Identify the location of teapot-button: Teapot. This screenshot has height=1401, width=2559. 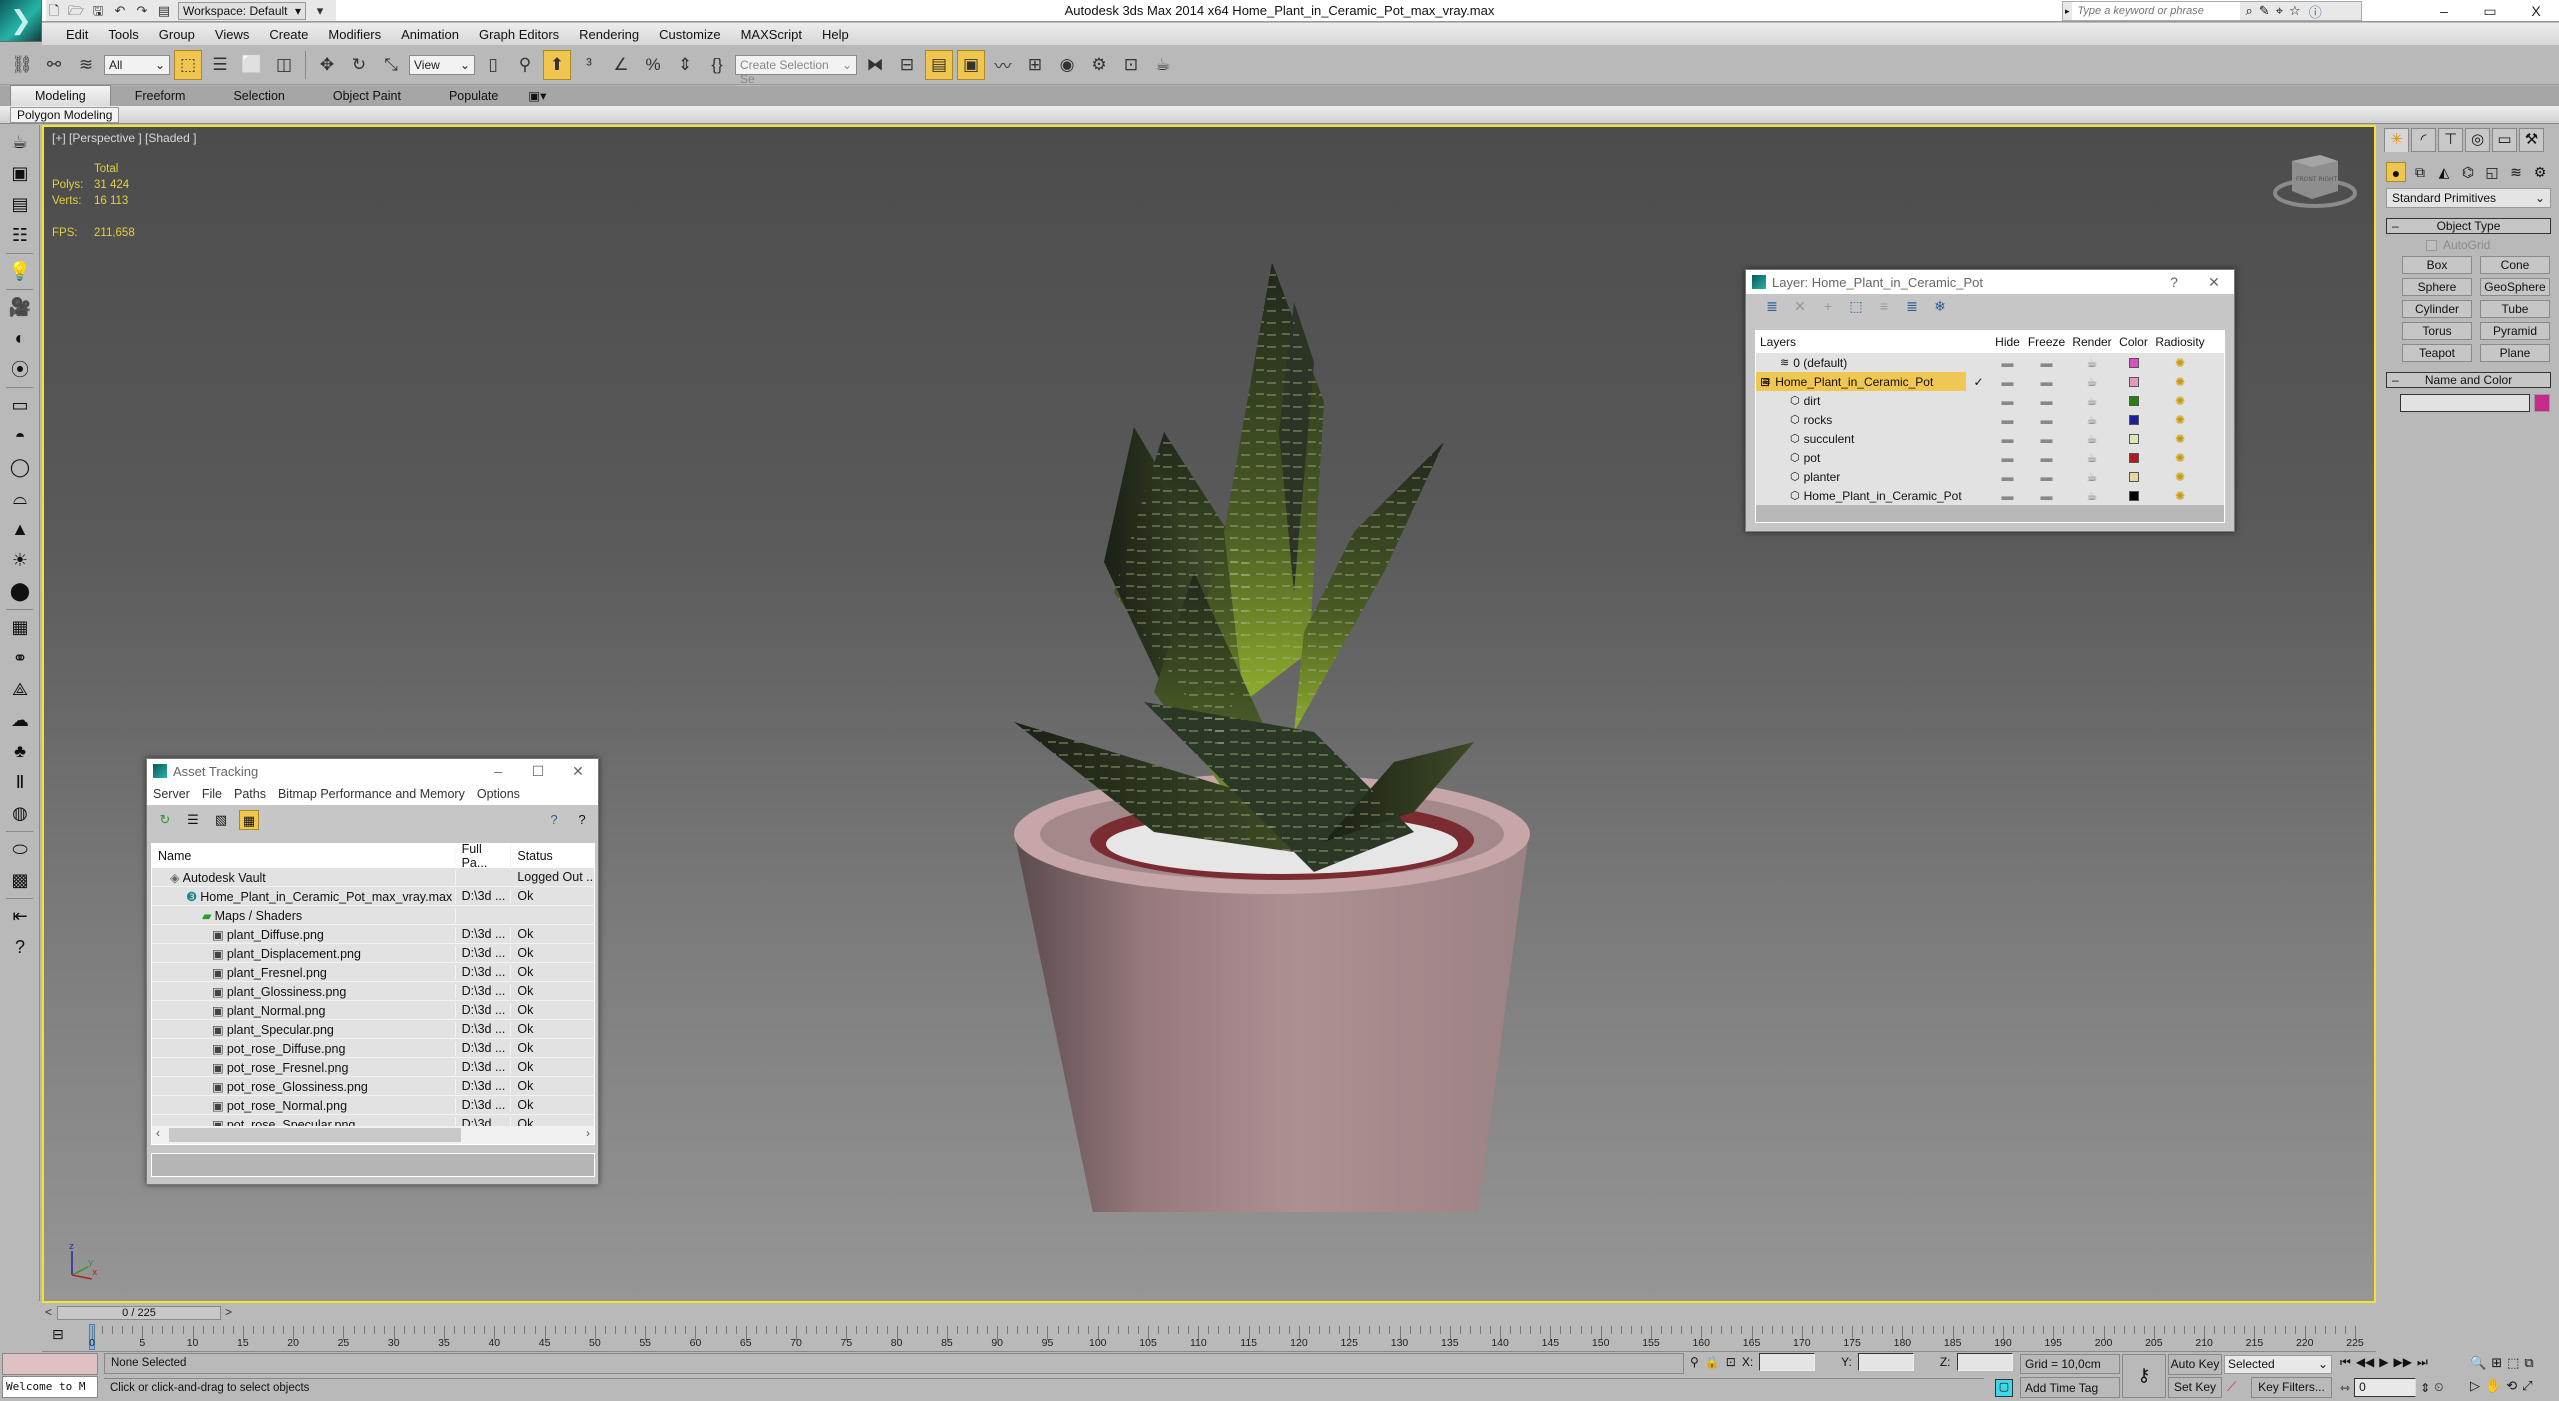
(2437, 353).